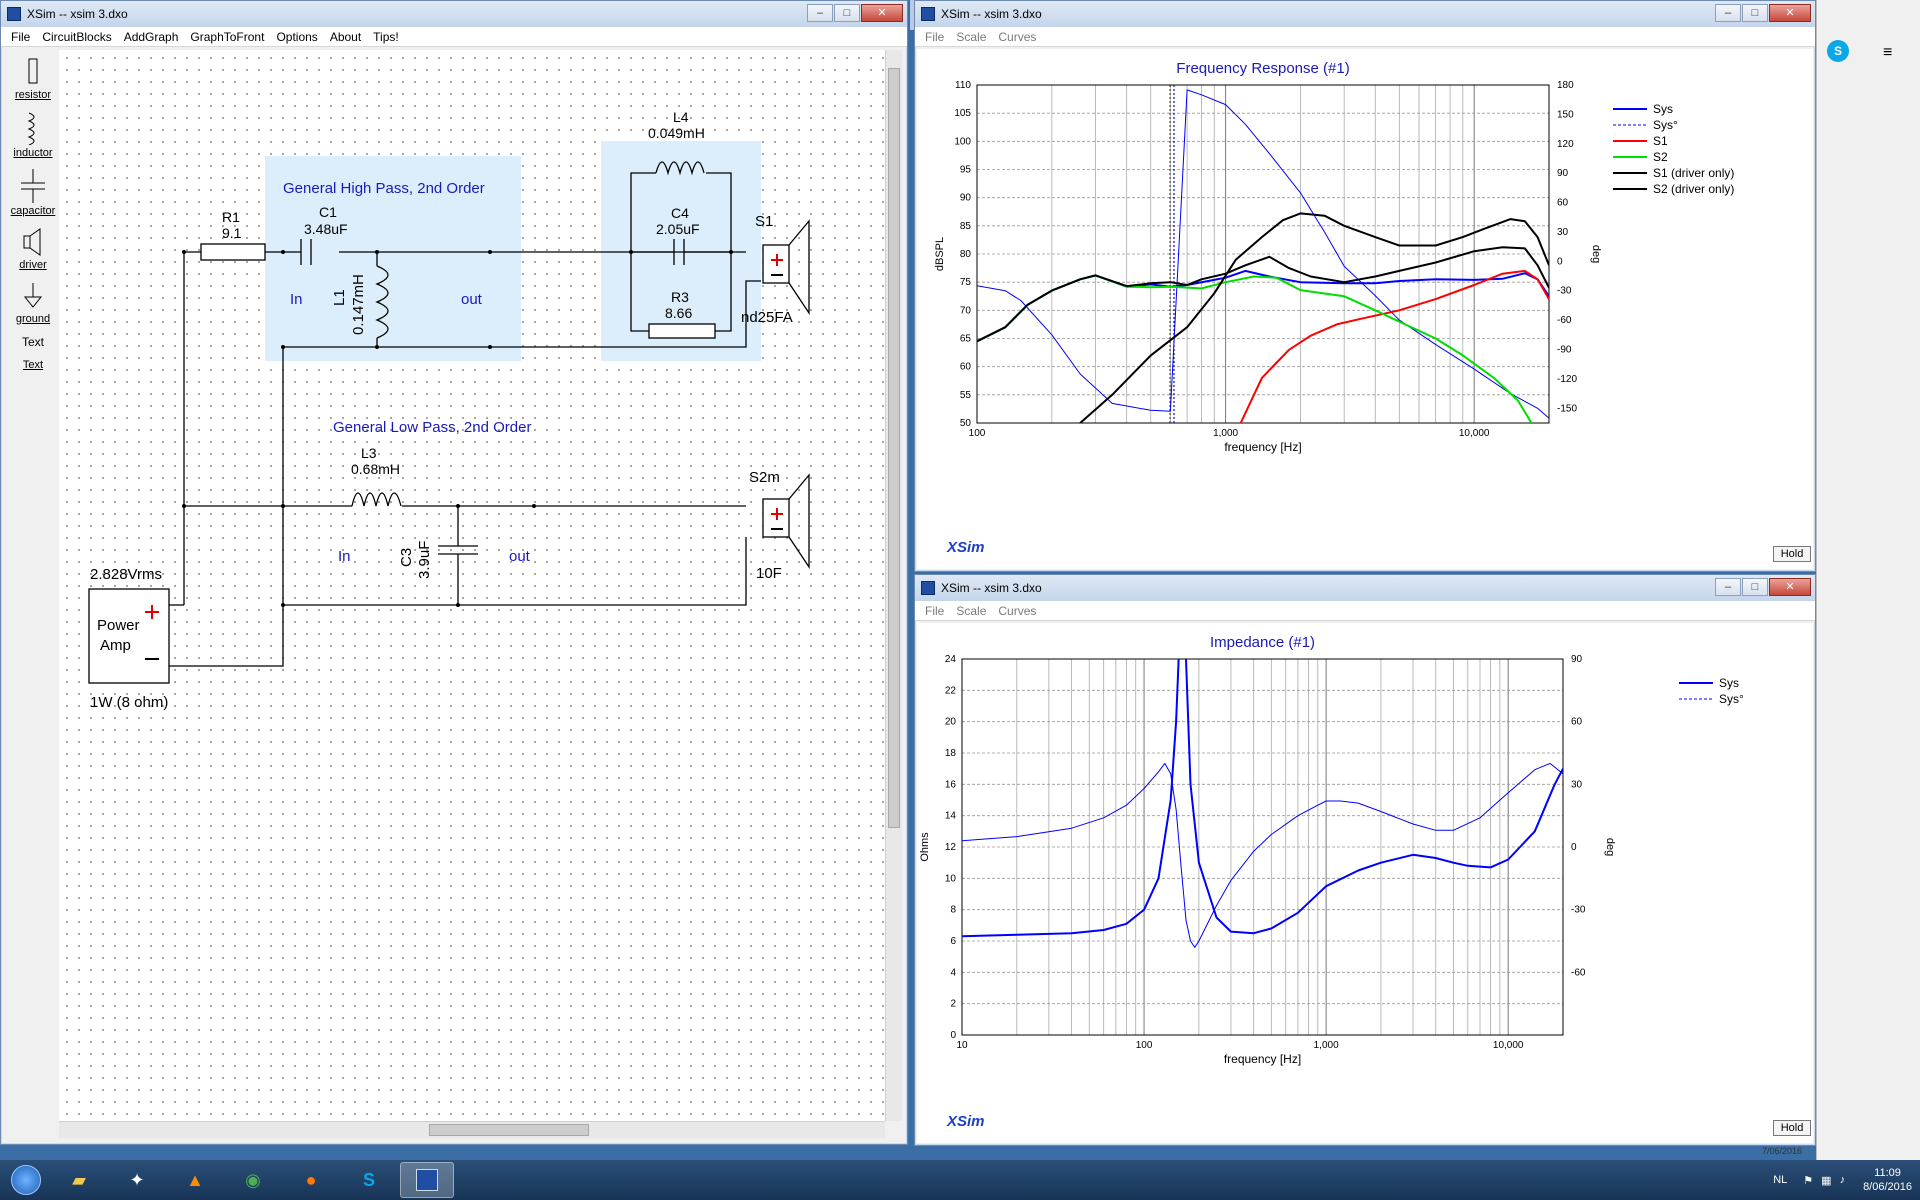 This screenshot has height=1200, width=1920. What do you see at coordinates (509, 1130) in the screenshot?
I see `horizontal-scroll-thumb` at bounding box center [509, 1130].